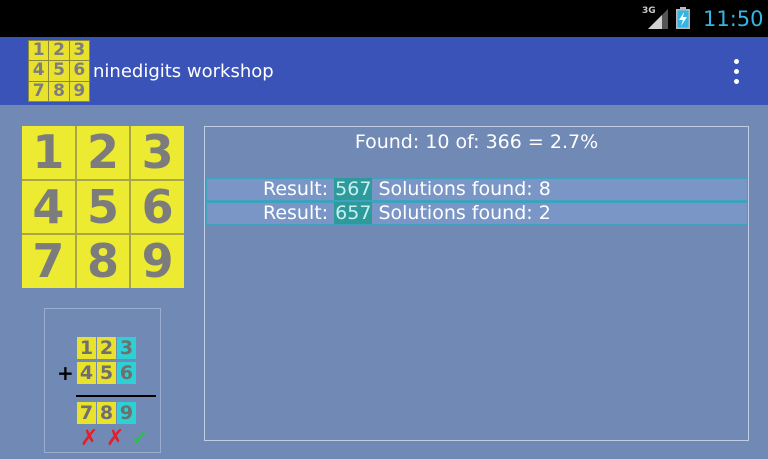 The image size is (768, 459). I want to click on example-digit: 8, so click(106, 413).